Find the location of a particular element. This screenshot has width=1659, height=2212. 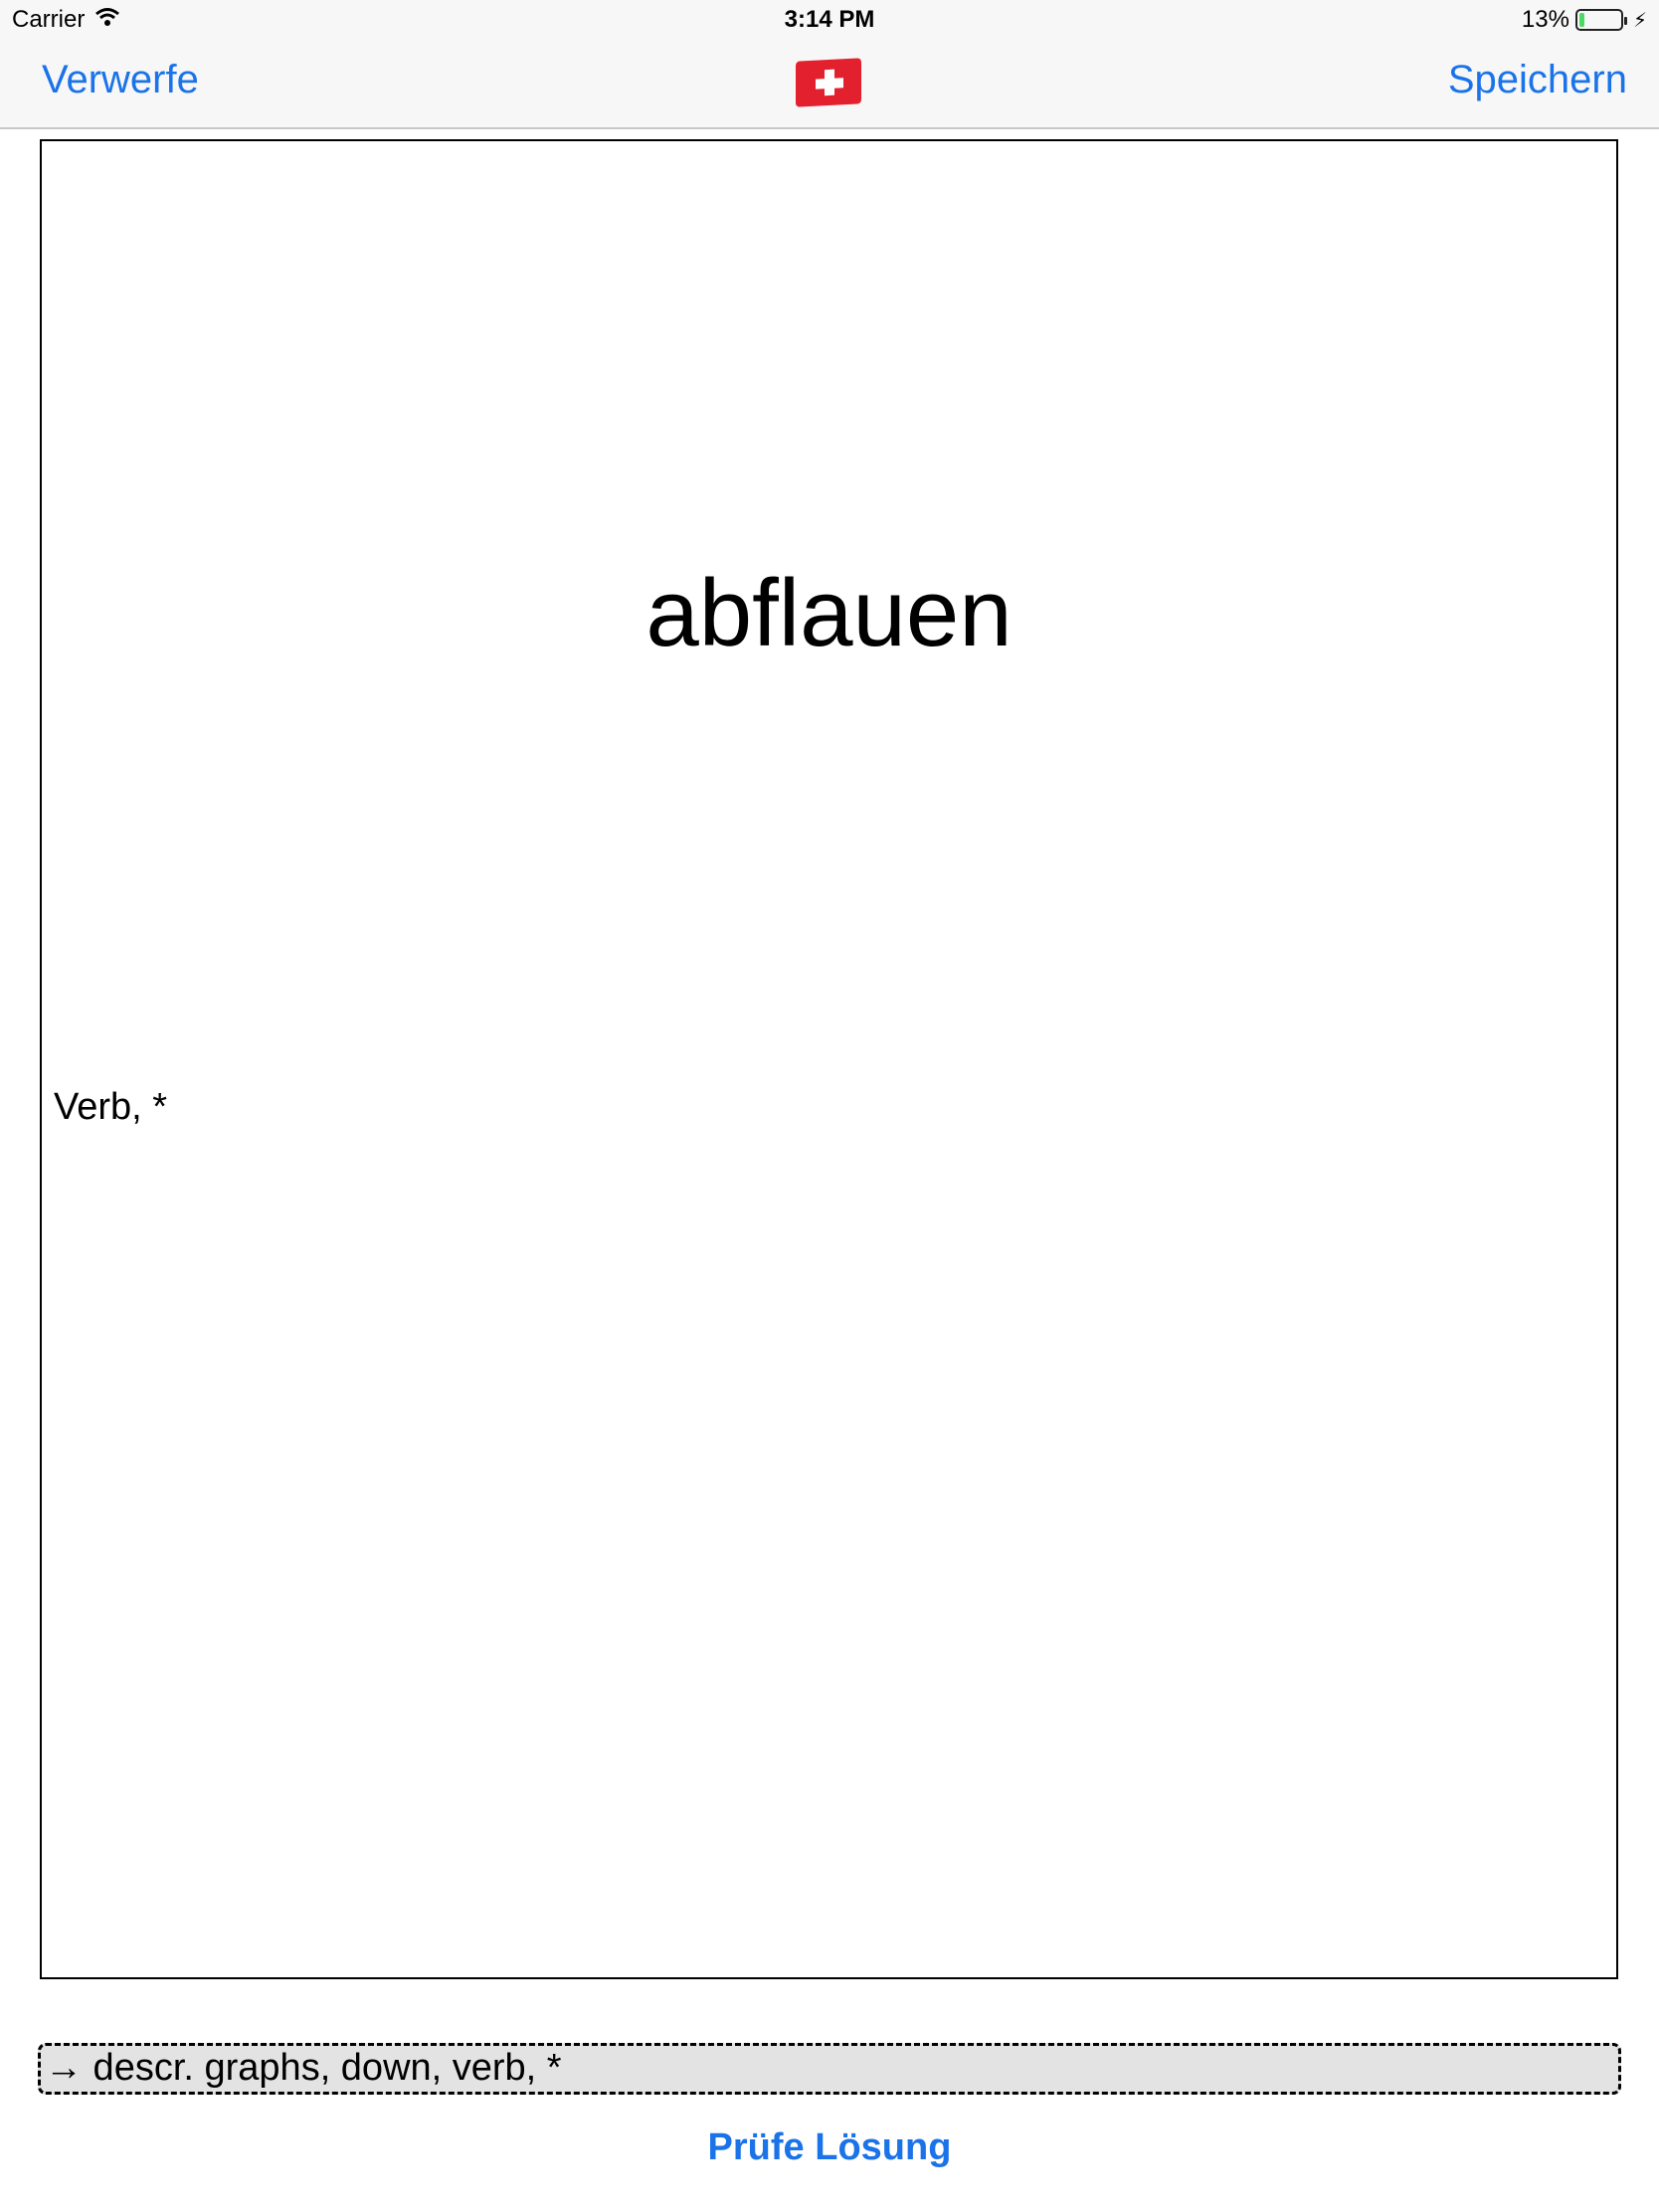

flag-cross-horizontal is located at coordinates (829, 84).